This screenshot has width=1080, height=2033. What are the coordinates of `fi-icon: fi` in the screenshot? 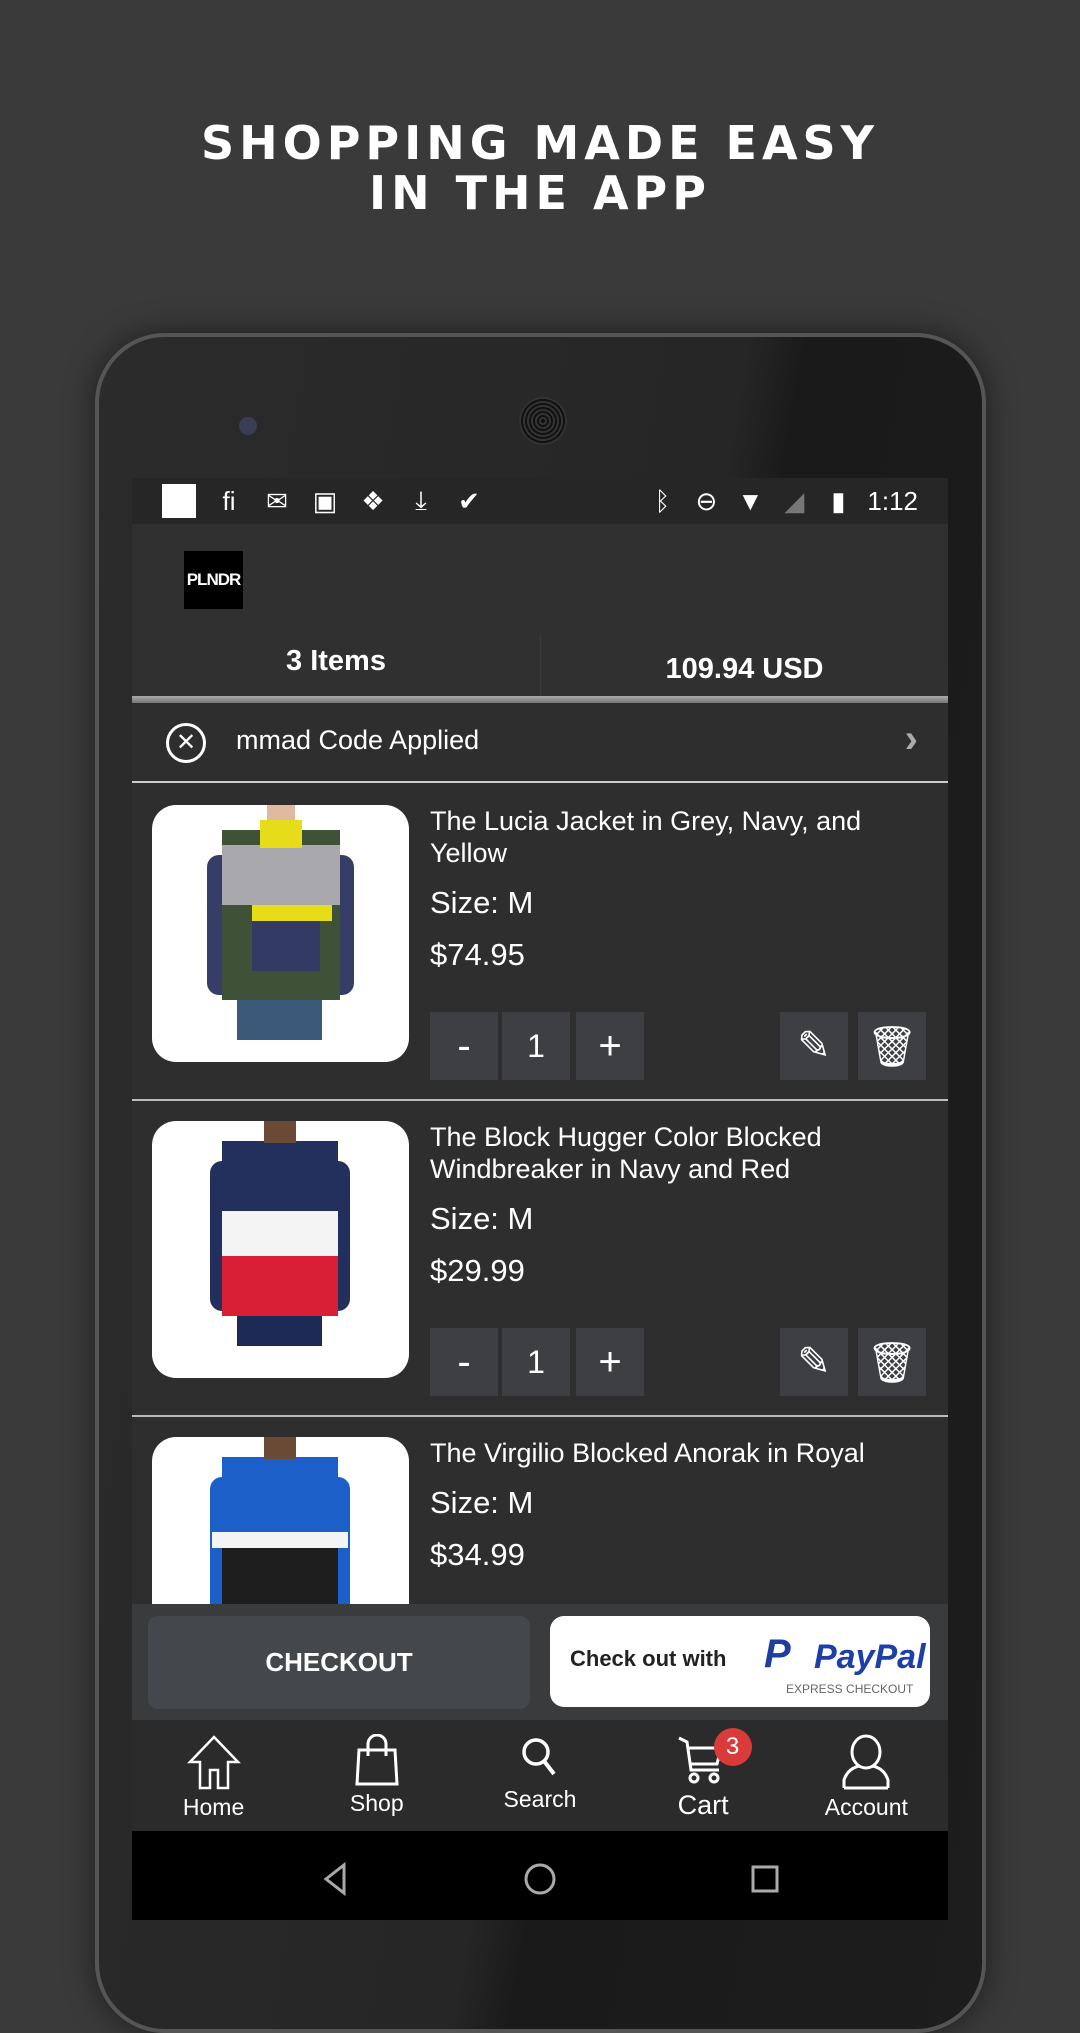 It's located at (229, 500).